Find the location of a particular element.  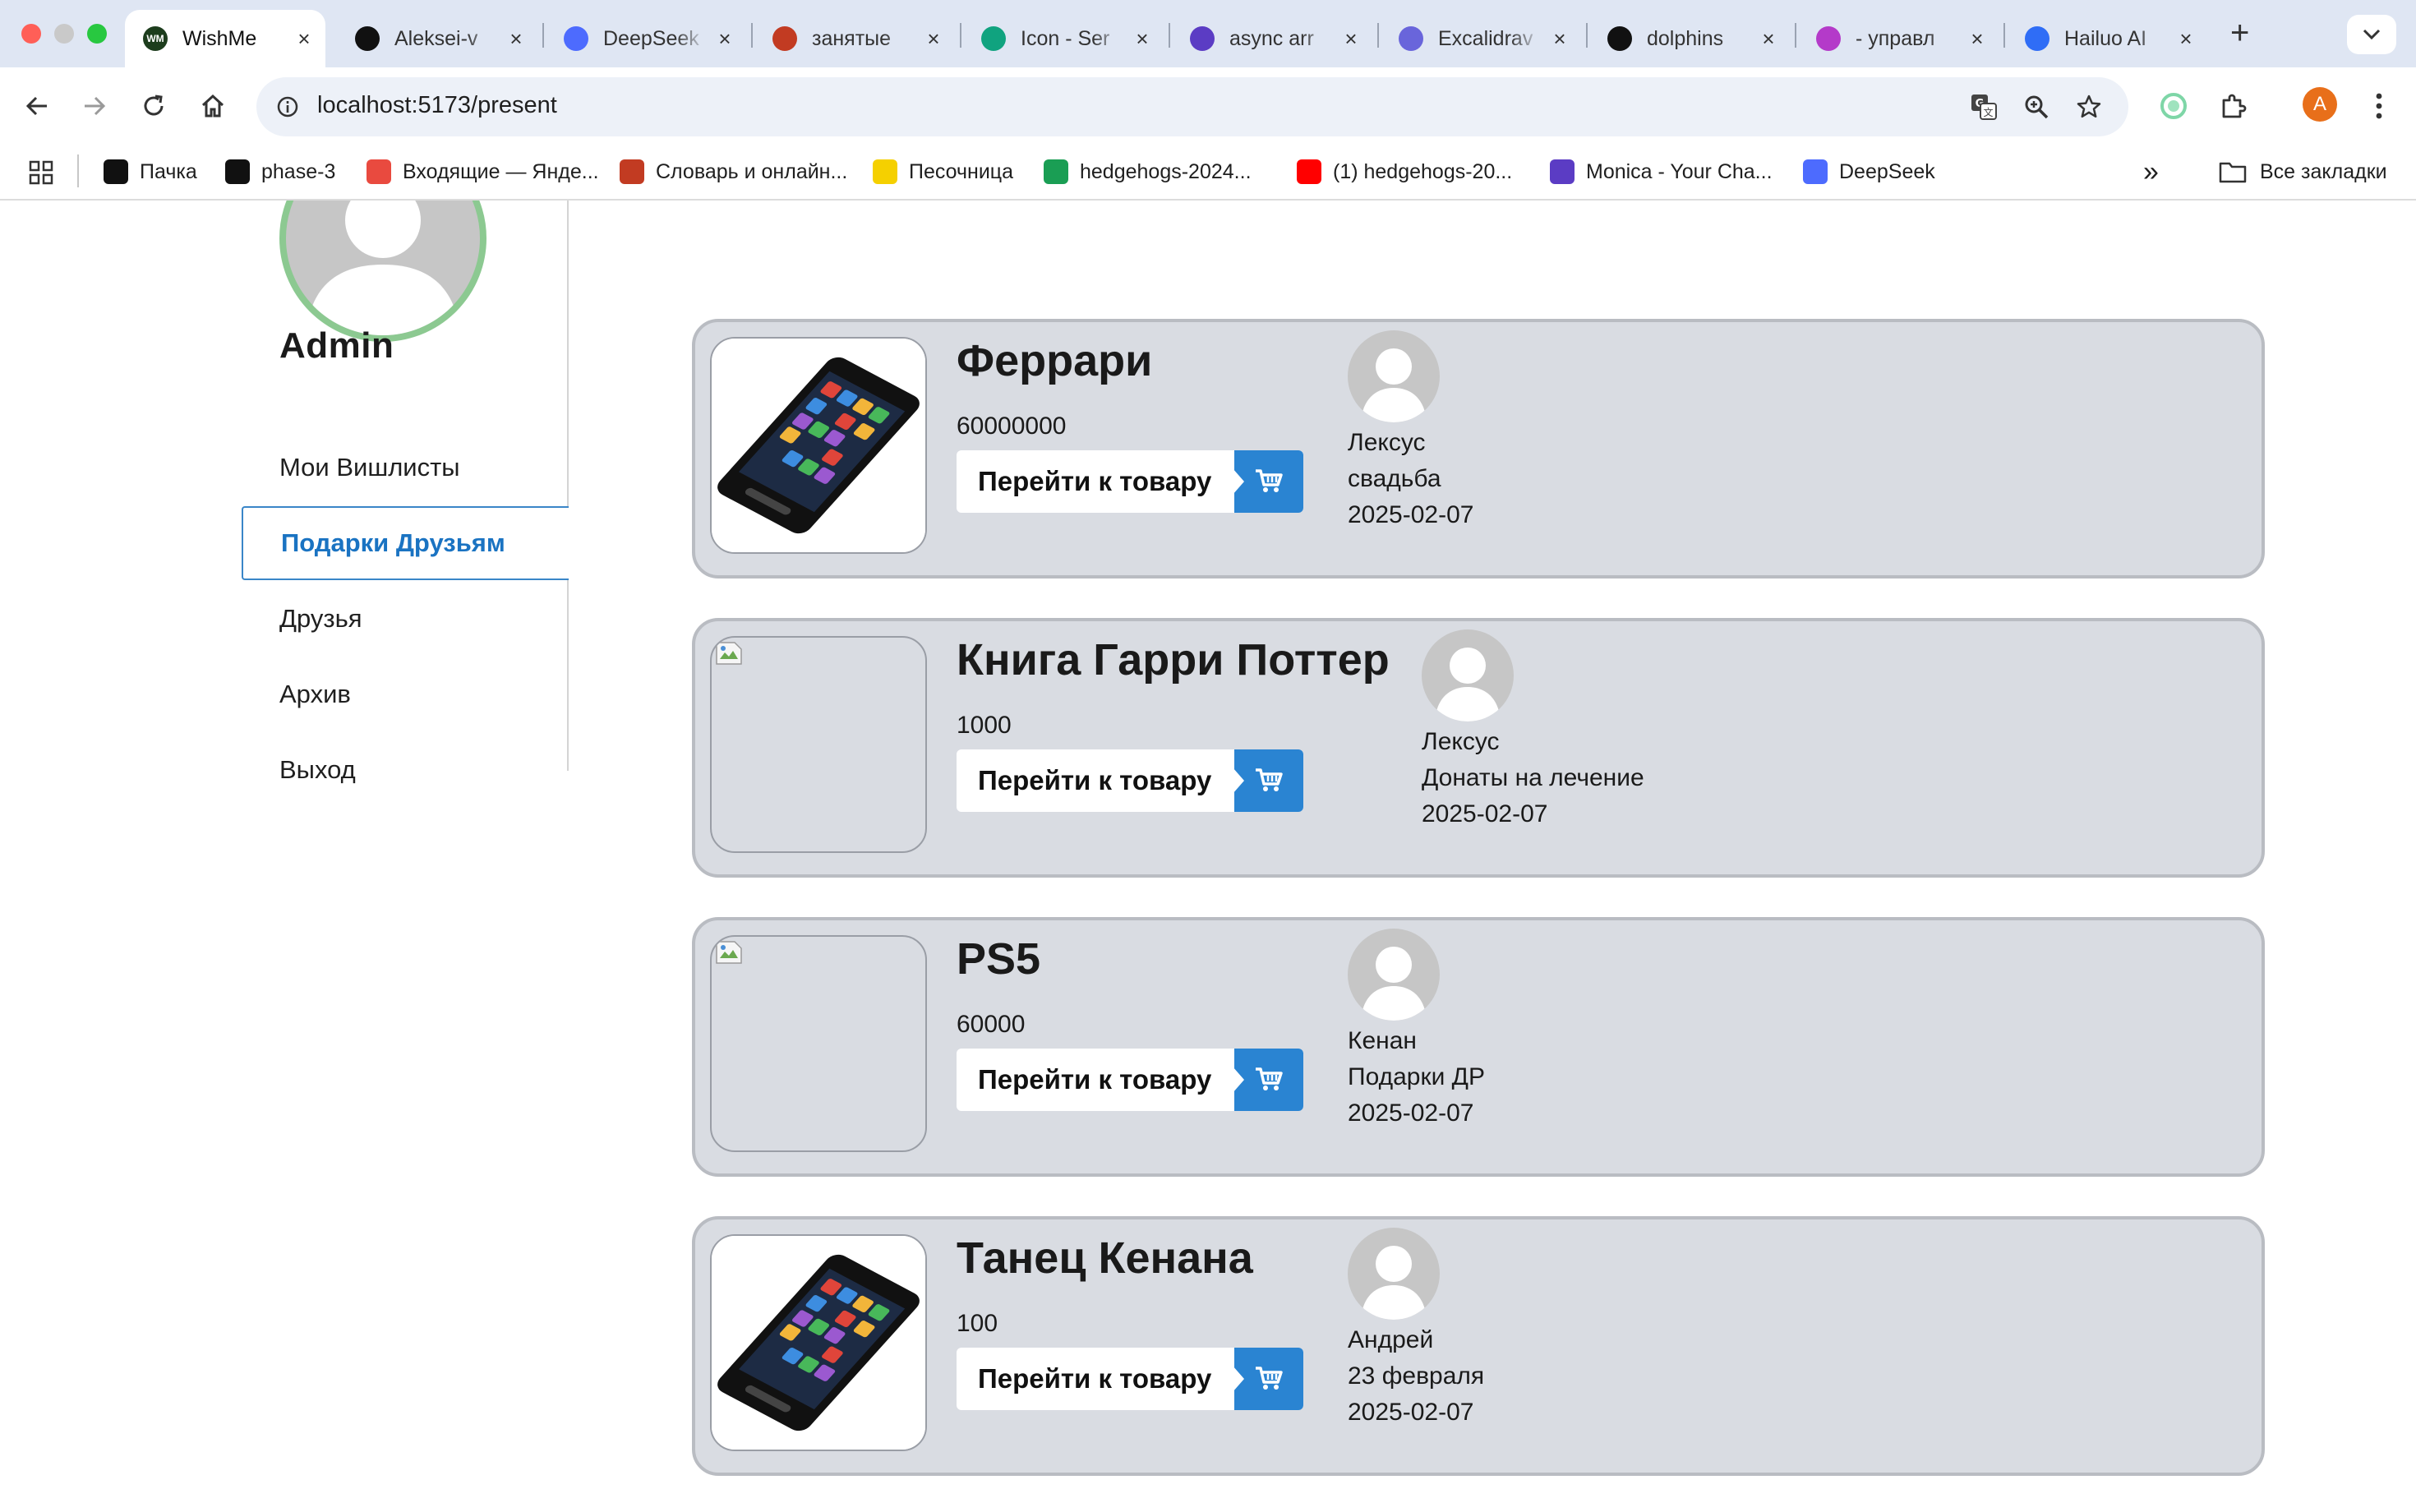

reload-button is located at coordinates (154, 106).